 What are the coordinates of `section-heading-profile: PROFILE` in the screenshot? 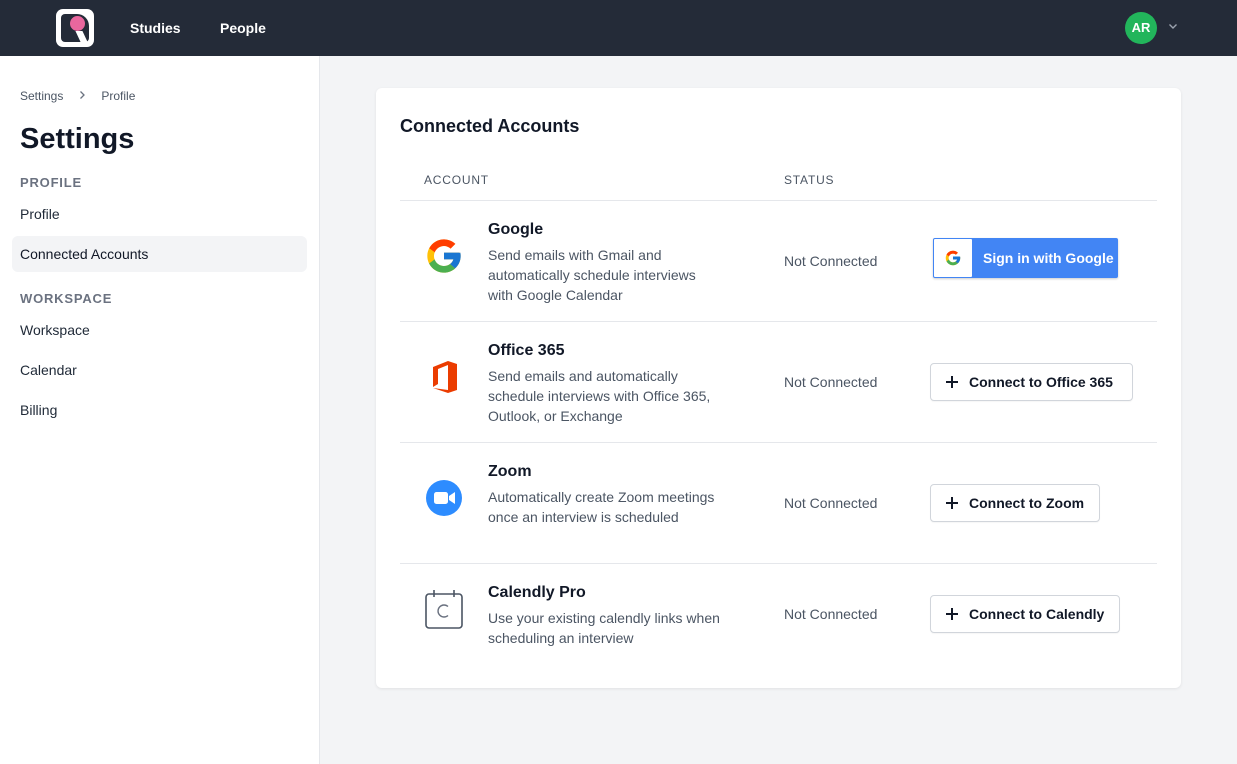 It's located at (51, 182).